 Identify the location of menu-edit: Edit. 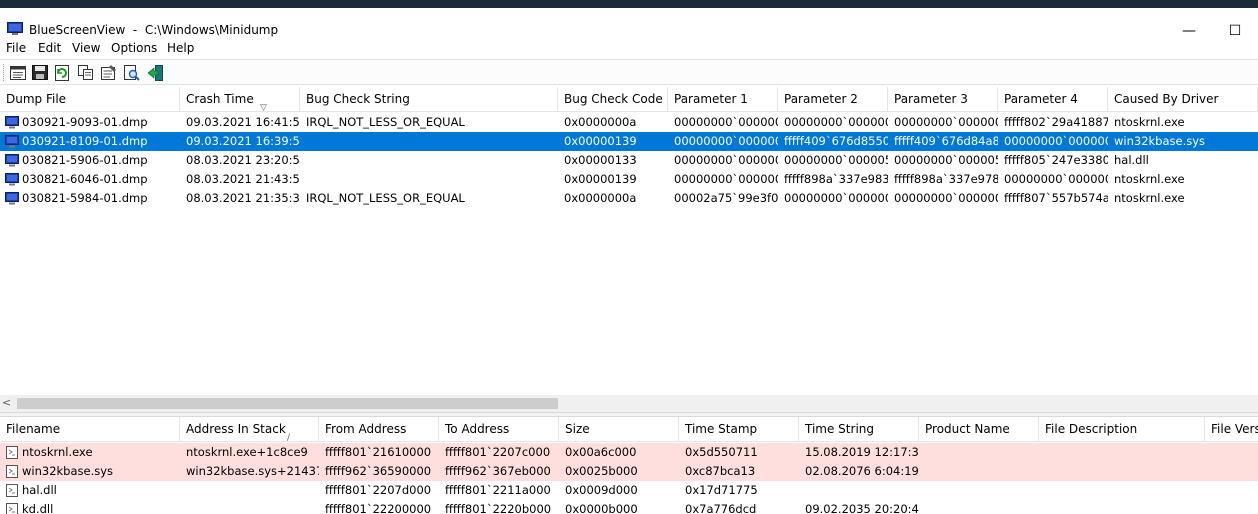
(49, 48).